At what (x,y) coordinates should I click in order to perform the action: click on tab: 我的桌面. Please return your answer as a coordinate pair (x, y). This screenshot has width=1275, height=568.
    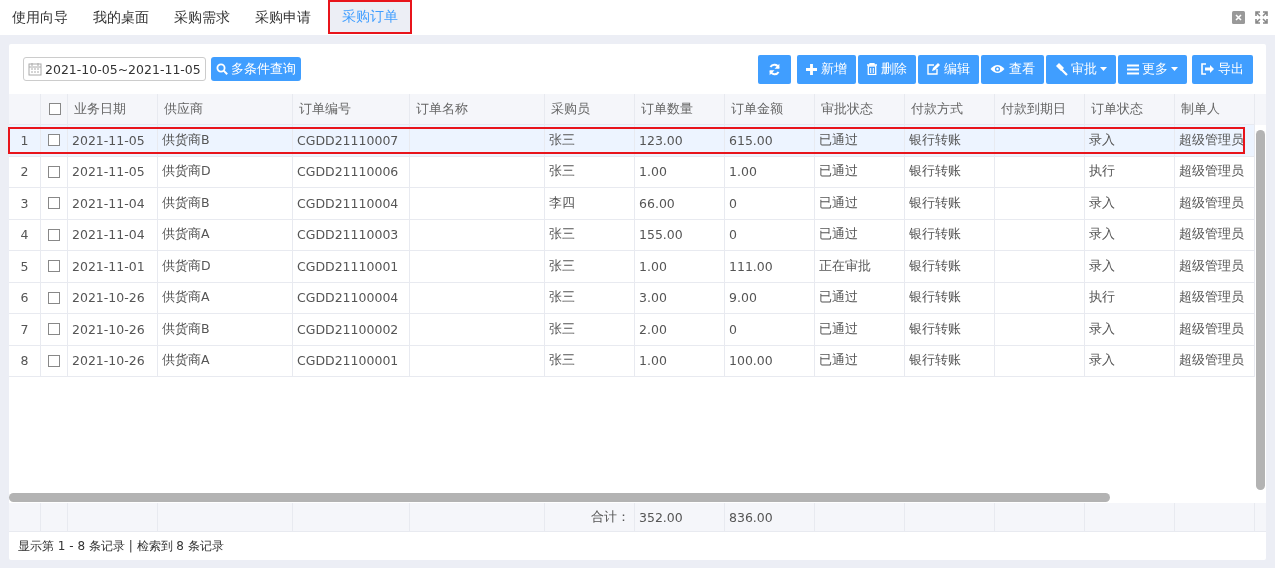
    Looking at the image, I should click on (121, 17).